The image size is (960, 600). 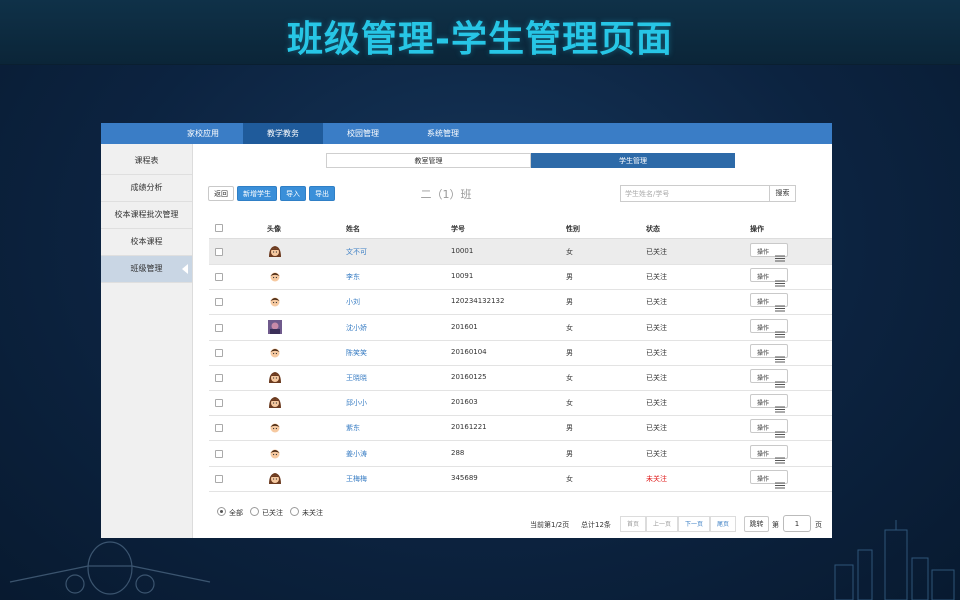 I want to click on select-all-checkbox, so click(x=219, y=228).